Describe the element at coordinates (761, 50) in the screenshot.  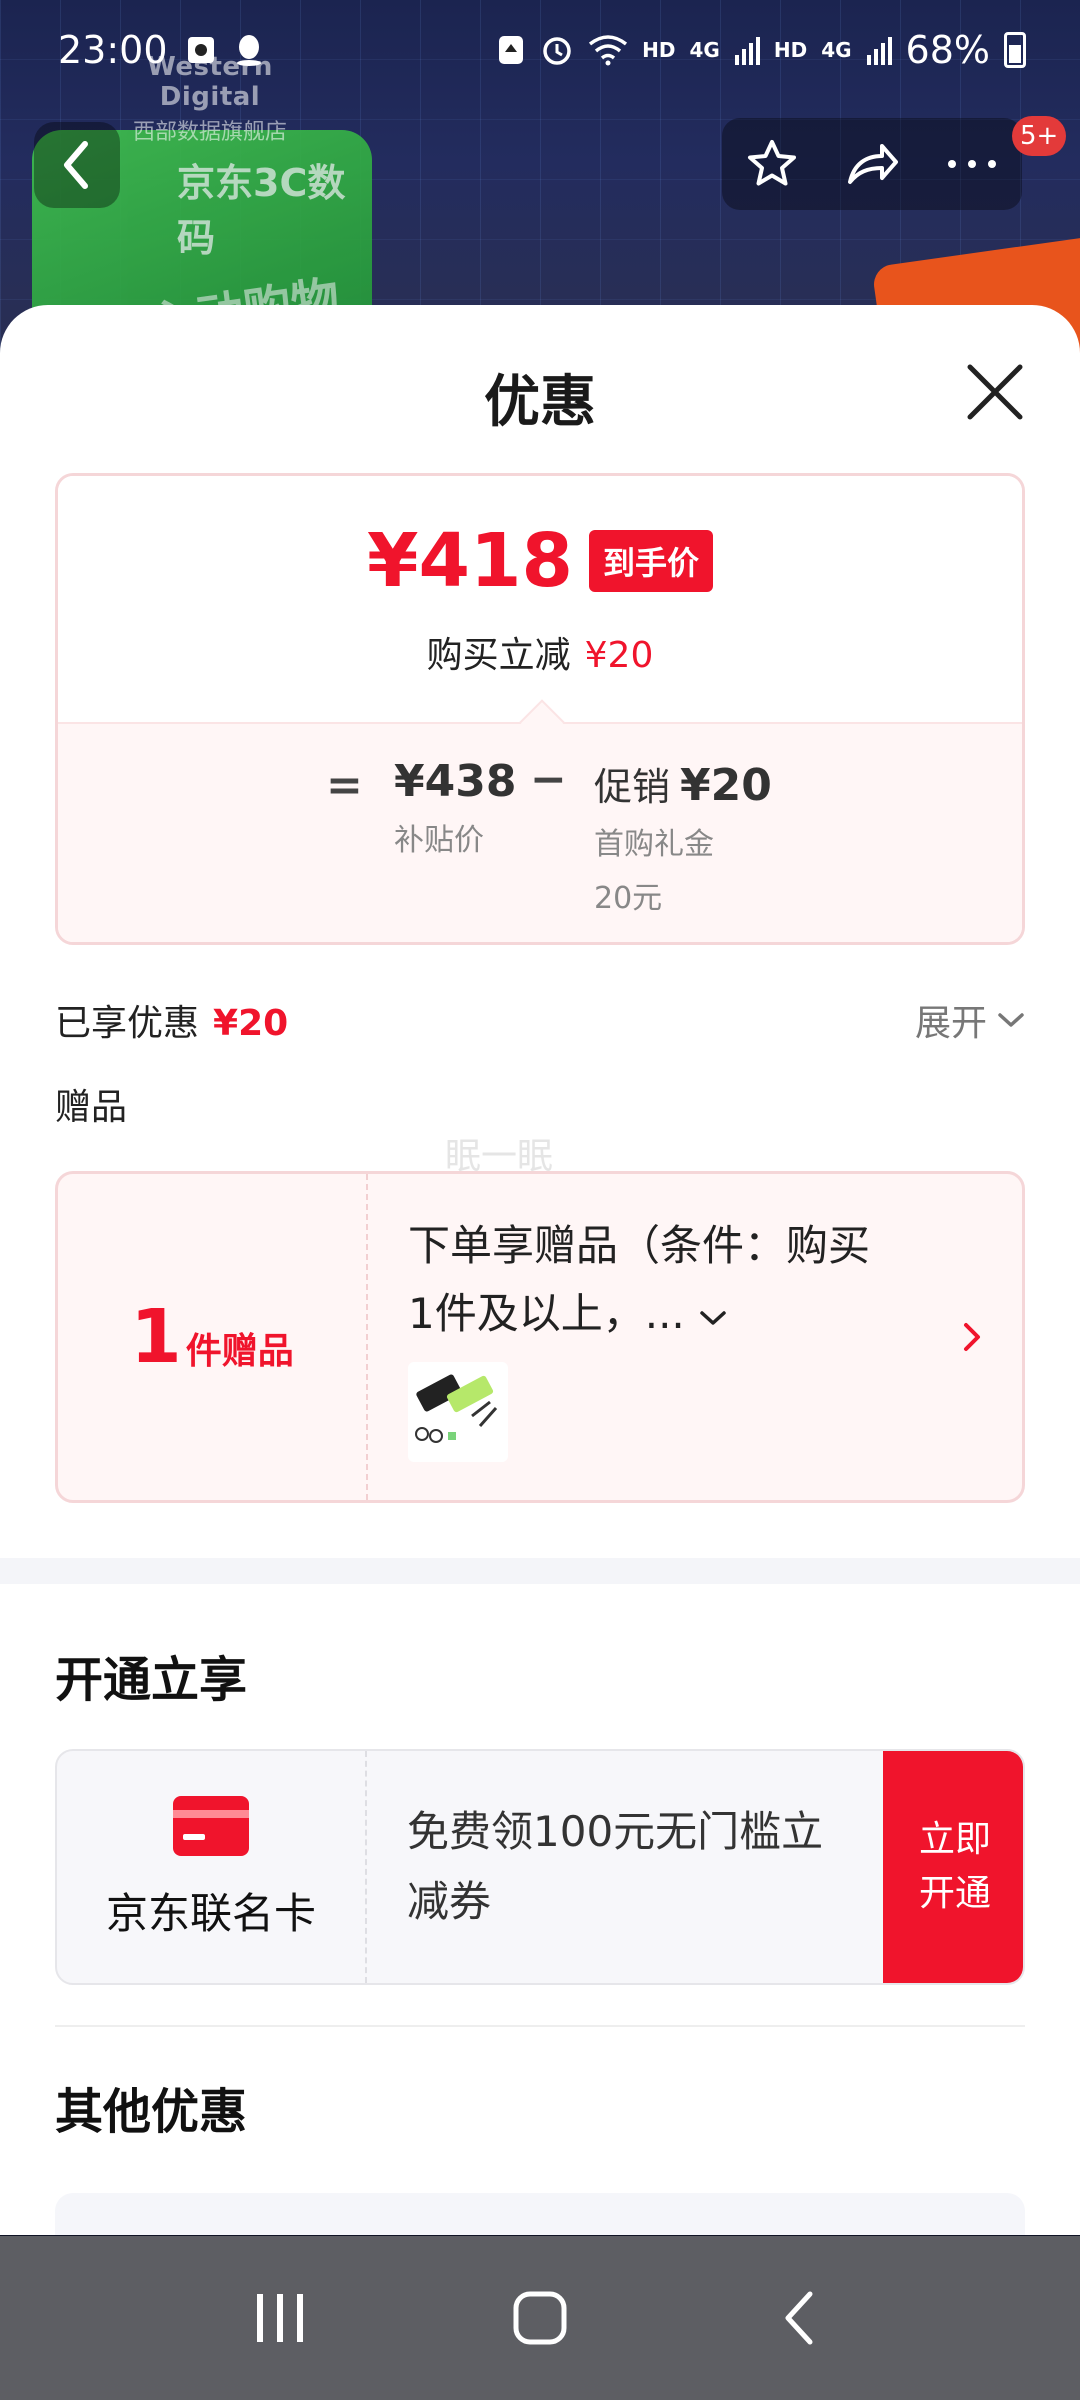
I see `status-right: HD 4G HD 4G 68%` at that location.